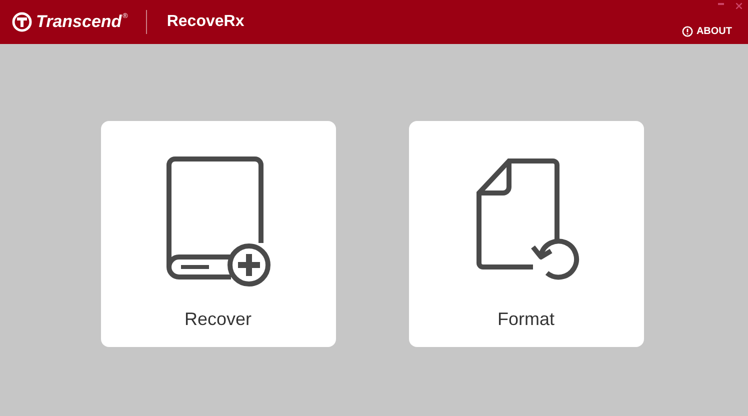 The height and width of the screenshot is (416, 748). Describe the element at coordinates (739, 6) in the screenshot. I see `close-icon` at that location.